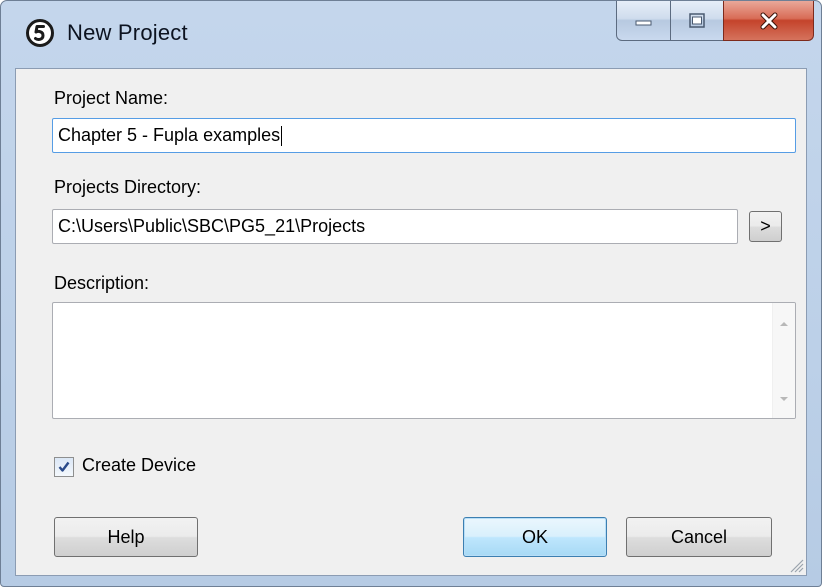 This screenshot has width=822, height=587. I want to click on project-name-input: Chapter 5 - Fupla examples, so click(424, 135).